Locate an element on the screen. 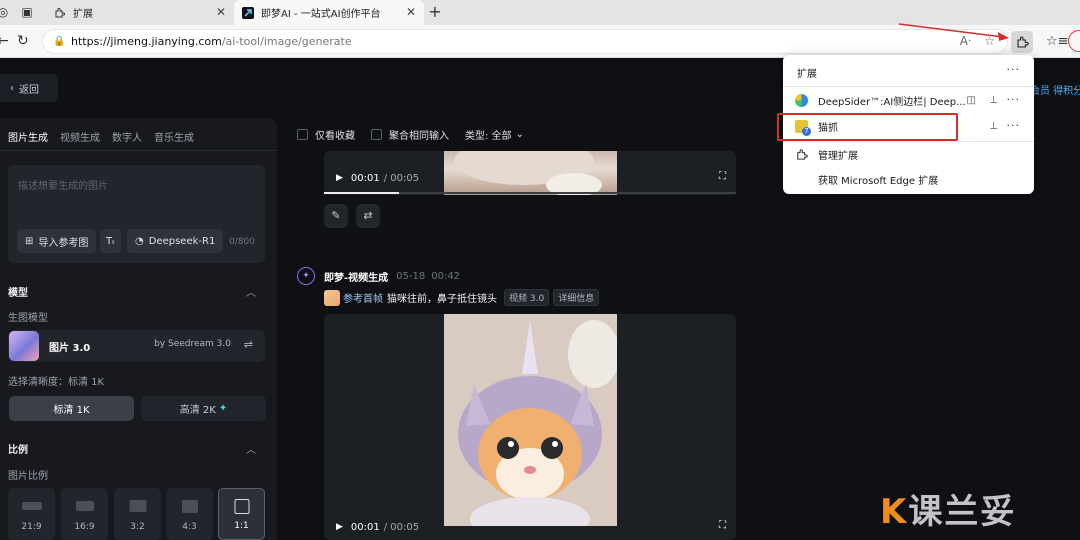 The image size is (1080, 540). manage-extensions-item: 管理扩展 is located at coordinates (908, 154).